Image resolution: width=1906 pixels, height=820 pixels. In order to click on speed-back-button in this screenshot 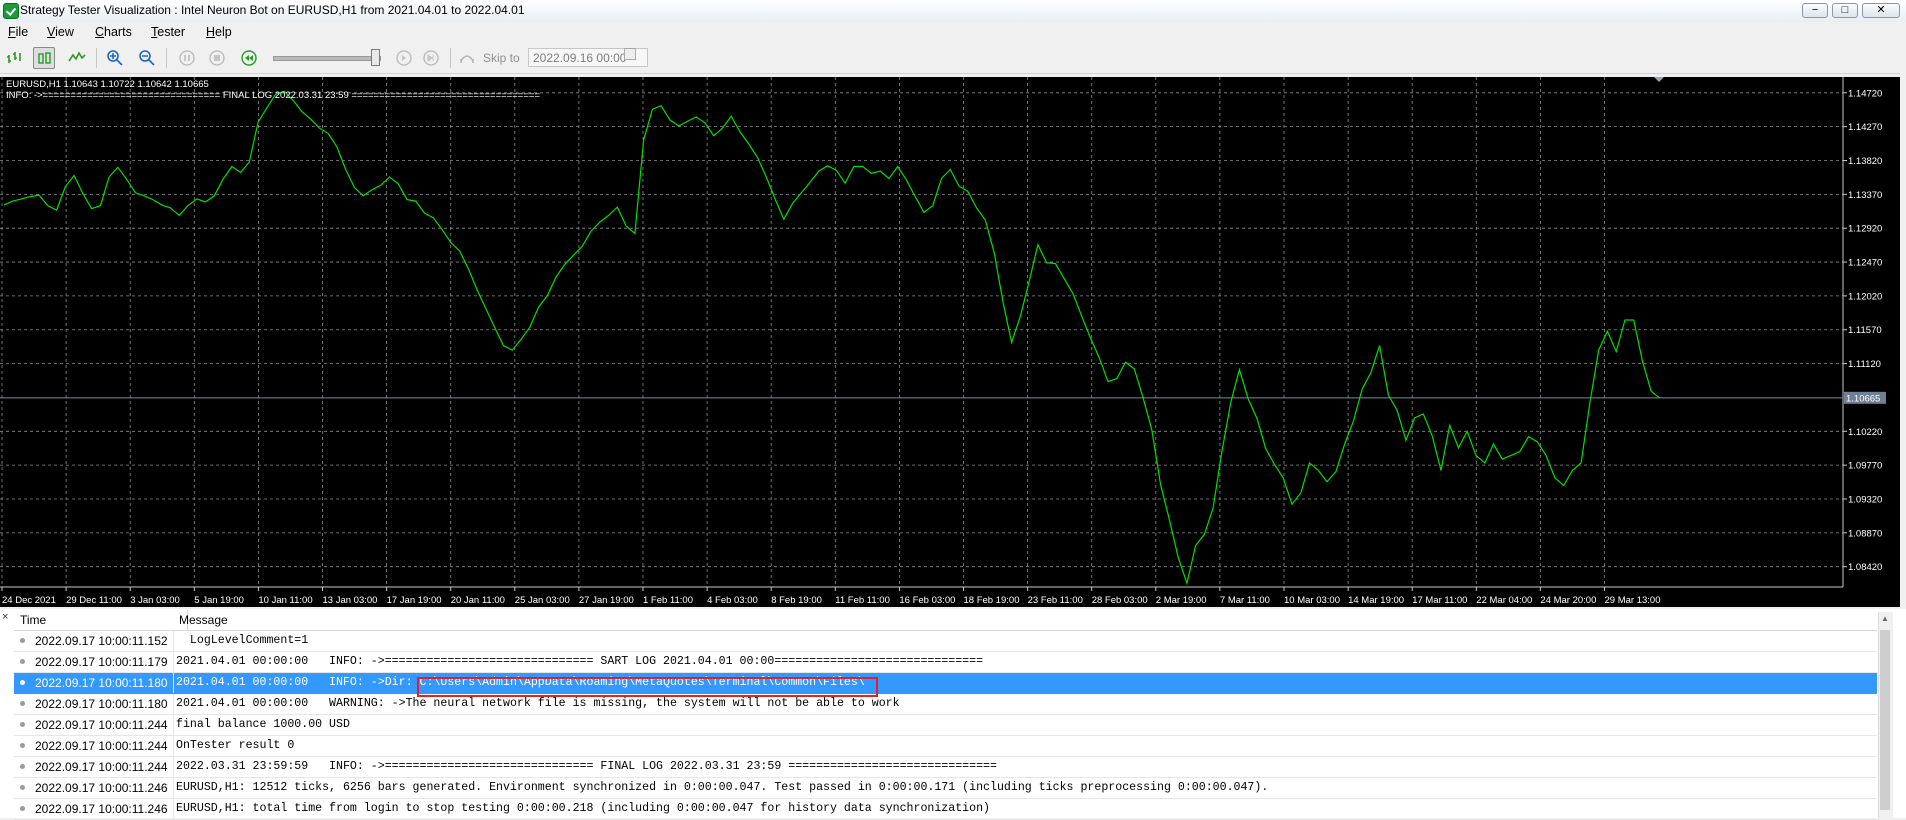, I will do `click(249, 58)`.